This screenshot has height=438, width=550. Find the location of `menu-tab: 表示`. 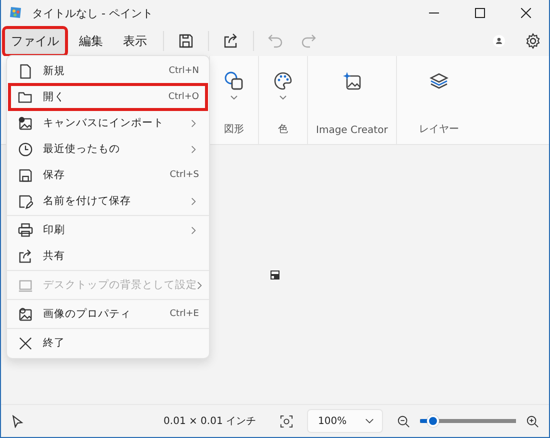

menu-tab: 表示 is located at coordinates (135, 41).